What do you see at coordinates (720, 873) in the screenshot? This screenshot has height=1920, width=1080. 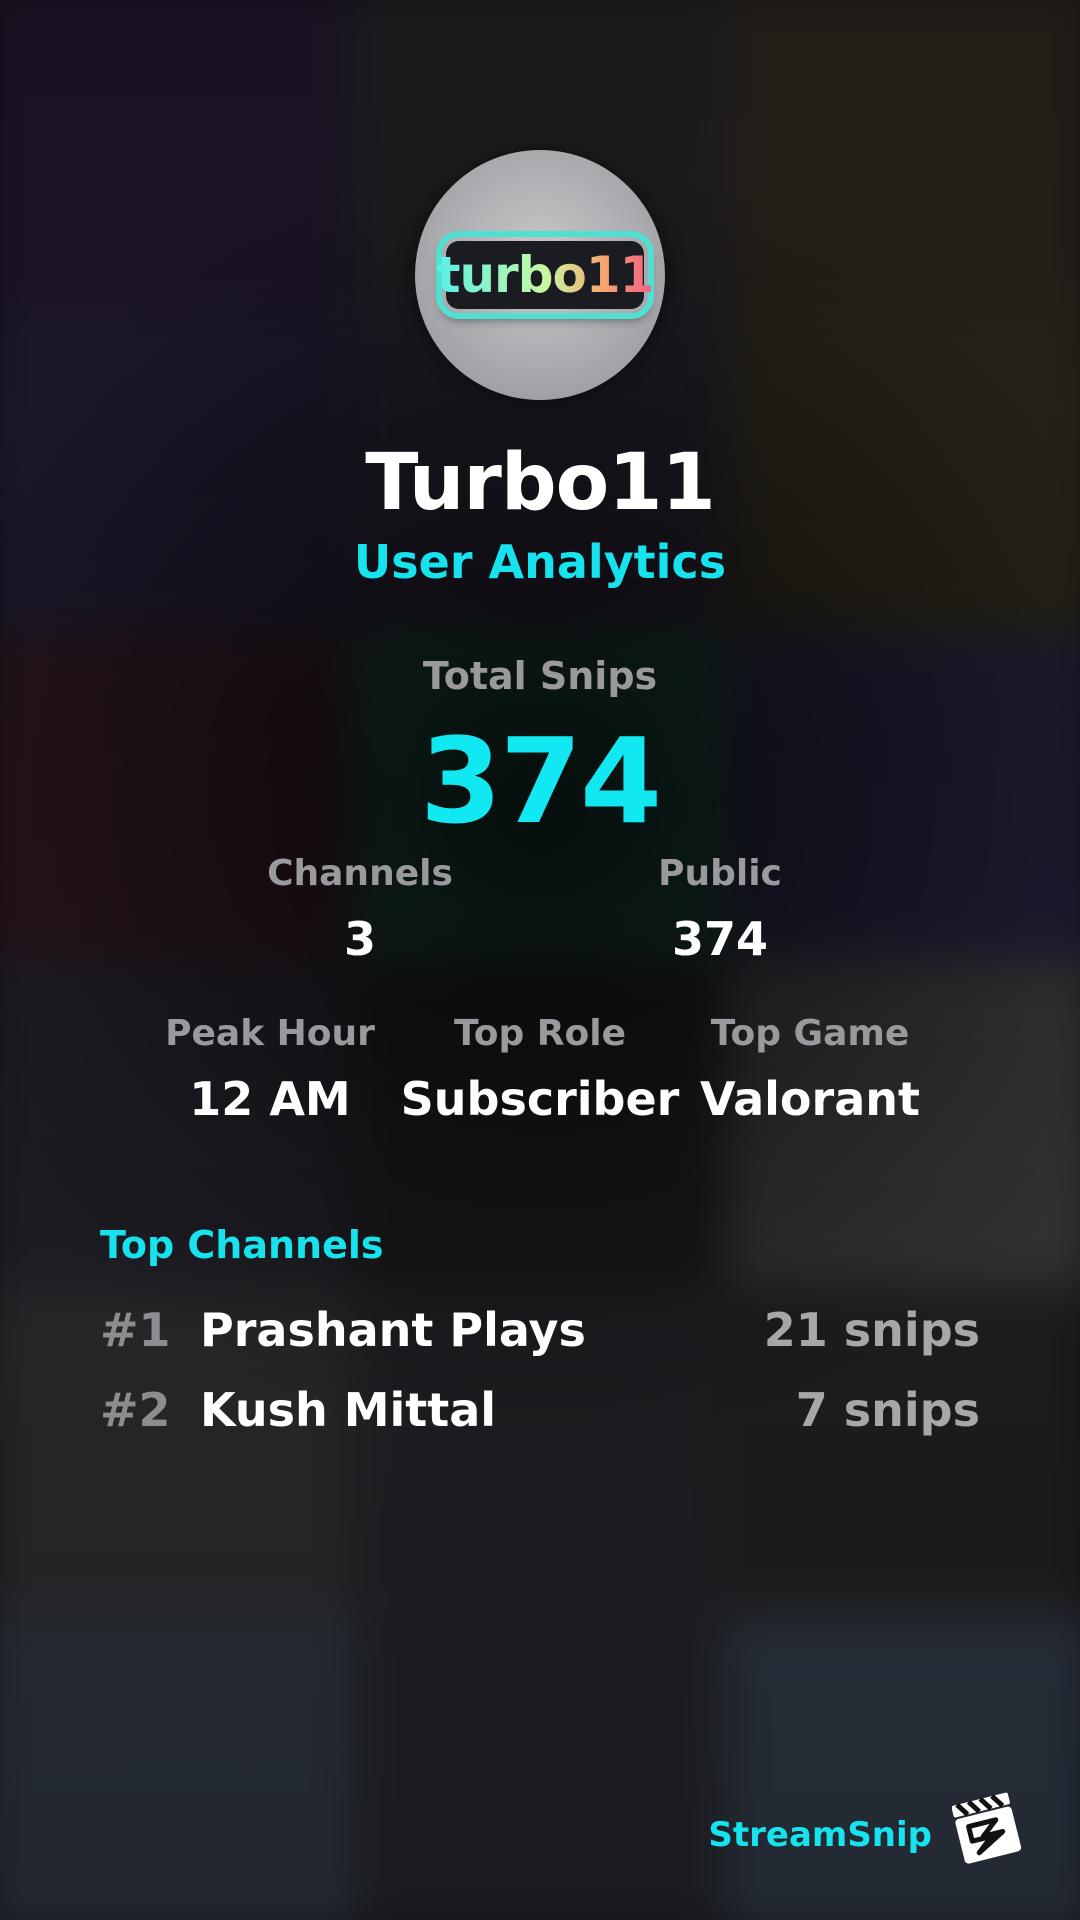 I see `stat-label: Public` at bounding box center [720, 873].